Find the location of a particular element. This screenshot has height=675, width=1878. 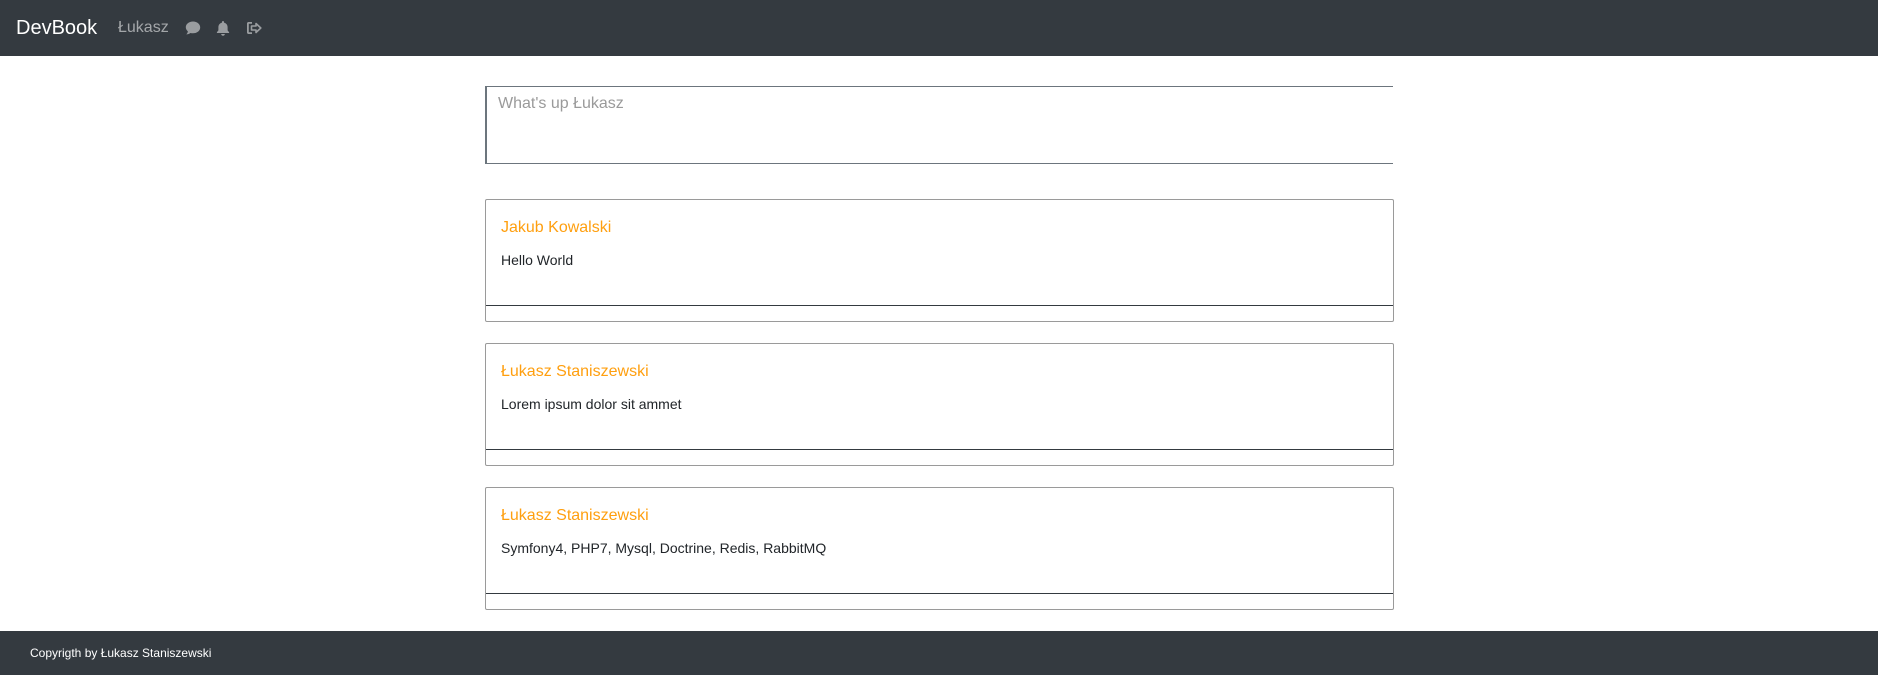

post-card: Jakub Kowalski Hello World is located at coordinates (939, 260).